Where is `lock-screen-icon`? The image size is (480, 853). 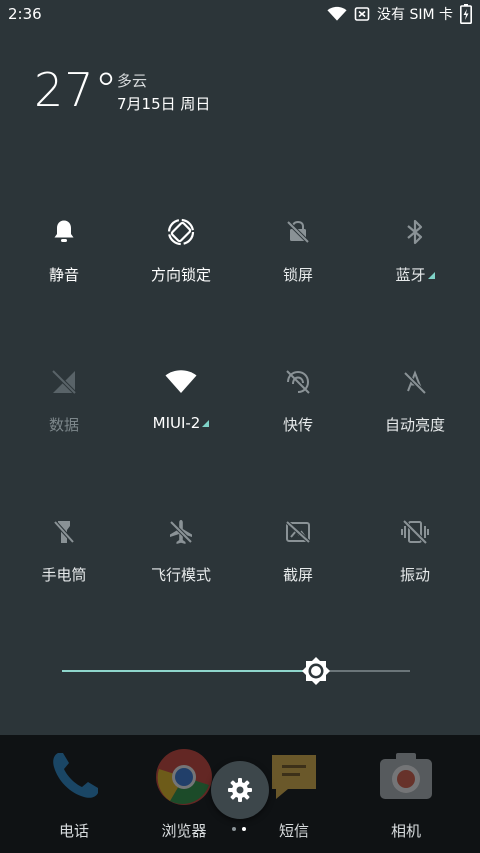
lock-screen-icon is located at coordinates (298, 232).